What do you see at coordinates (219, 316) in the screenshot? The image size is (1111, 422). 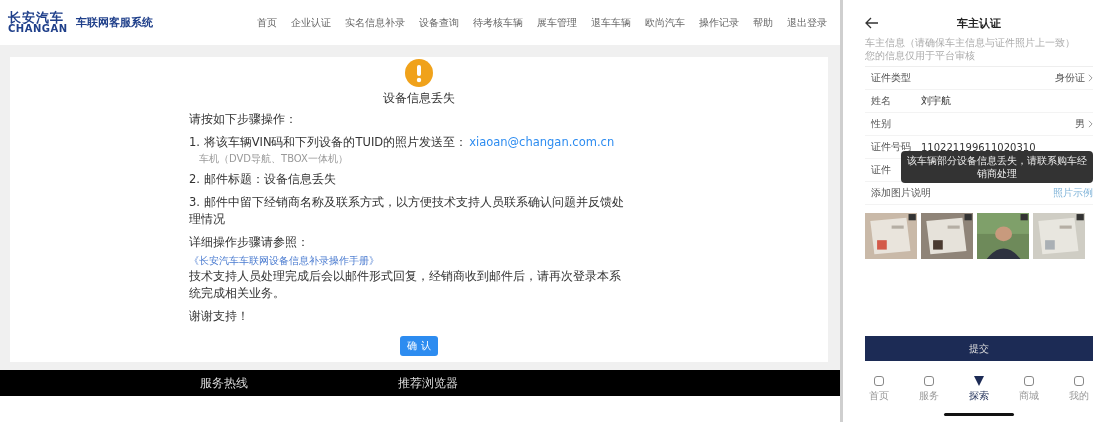 I see `thanks-text: 谢谢支持！` at bounding box center [219, 316].